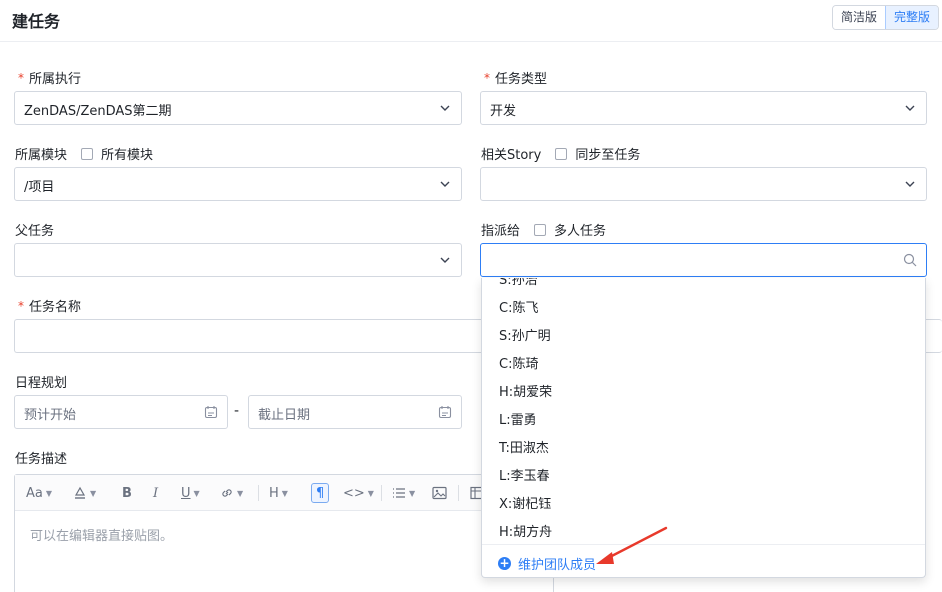 This screenshot has height=592, width=942. I want to click on assign-option: T:田淑杰, so click(524, 446).